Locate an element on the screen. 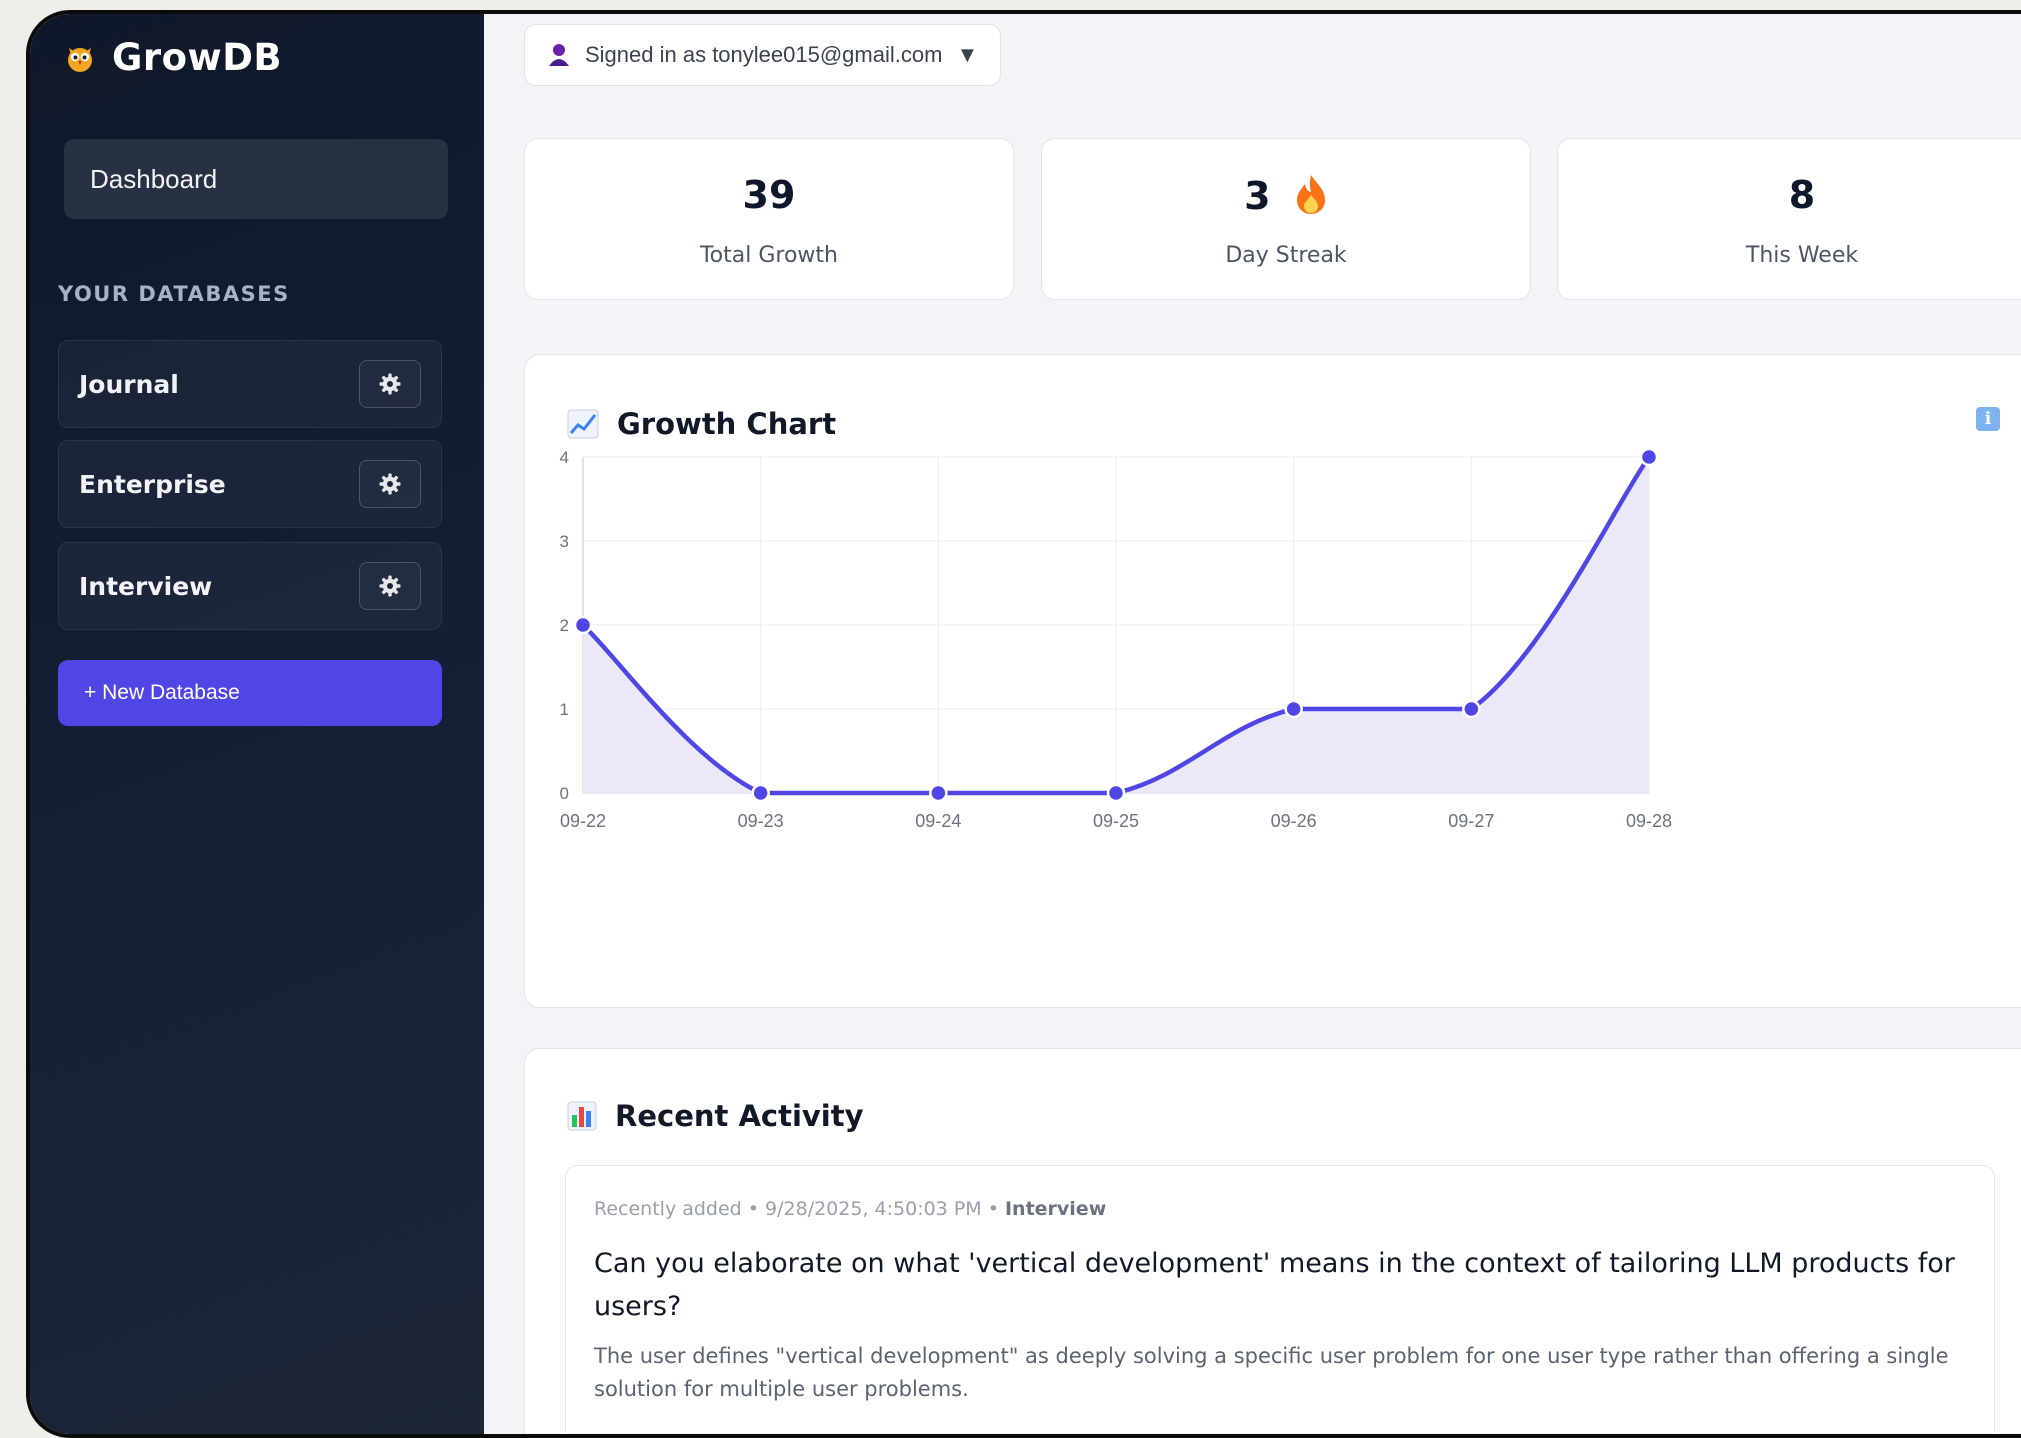 The width and height of the screenshot is (2021, 1438). stat-label: Total Growth is located at coordinates (768, 255).